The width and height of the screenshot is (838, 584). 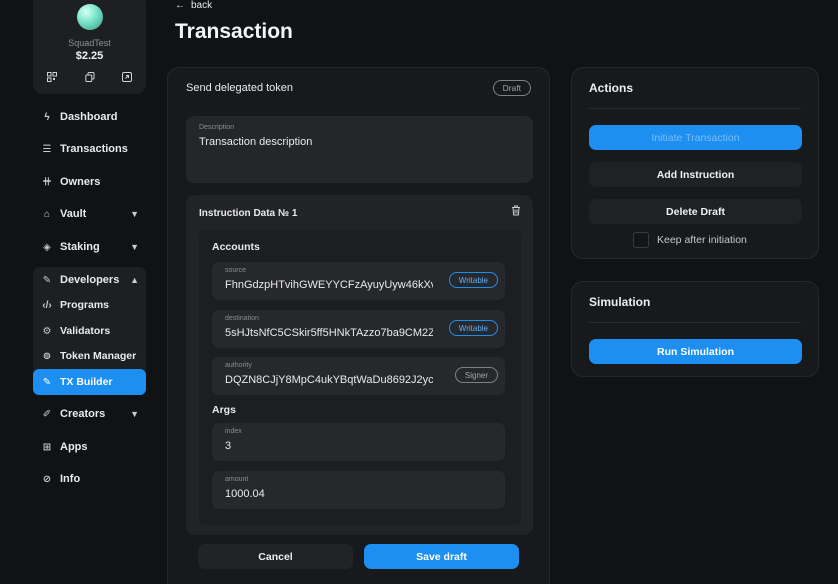 What do you see at coordinates (236, 247) in the screenshot?
I see `accounts-title: Accounts` at bounding box center [236, 247].